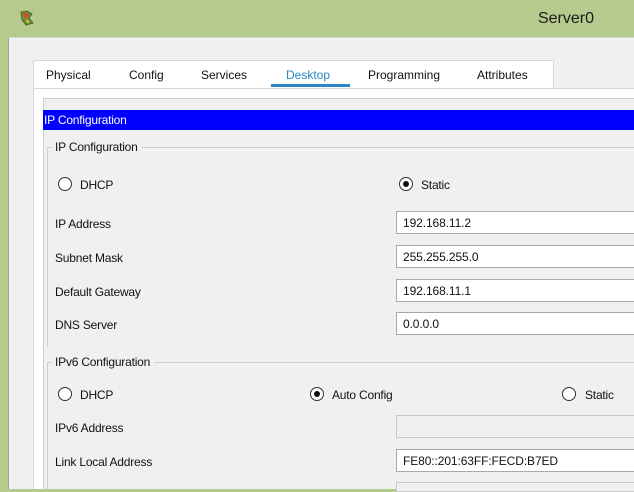 The width and height of the screenshot is (634, 492). I want to click on default-gateway-label: Default Gateway, so click(98, 292).